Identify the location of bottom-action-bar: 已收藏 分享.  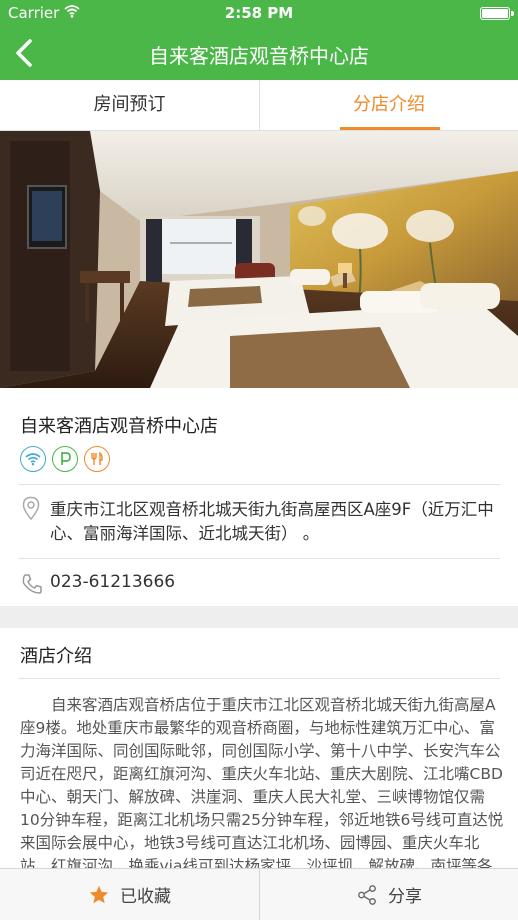
(259, 894).